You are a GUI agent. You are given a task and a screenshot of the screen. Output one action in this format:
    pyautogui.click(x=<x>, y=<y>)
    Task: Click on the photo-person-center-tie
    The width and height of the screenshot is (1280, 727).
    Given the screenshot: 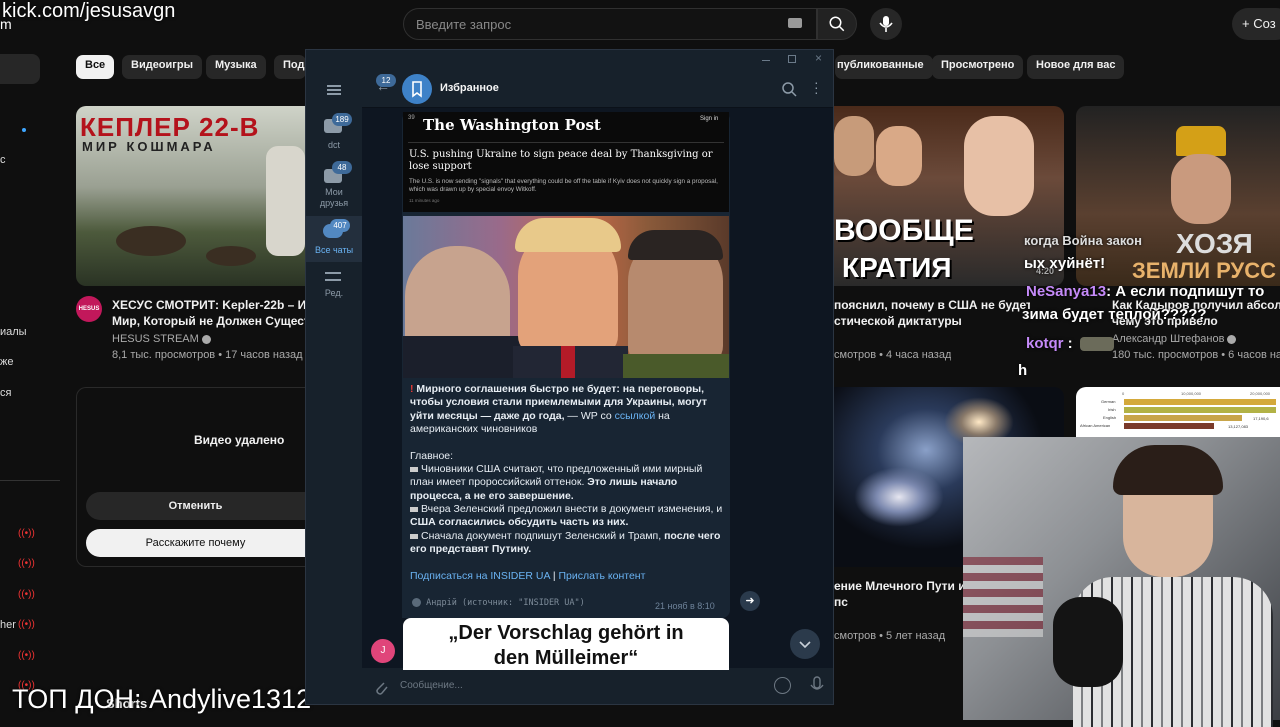 What is the action you would take?
    pyautogui.click(x=568, y=362)
    